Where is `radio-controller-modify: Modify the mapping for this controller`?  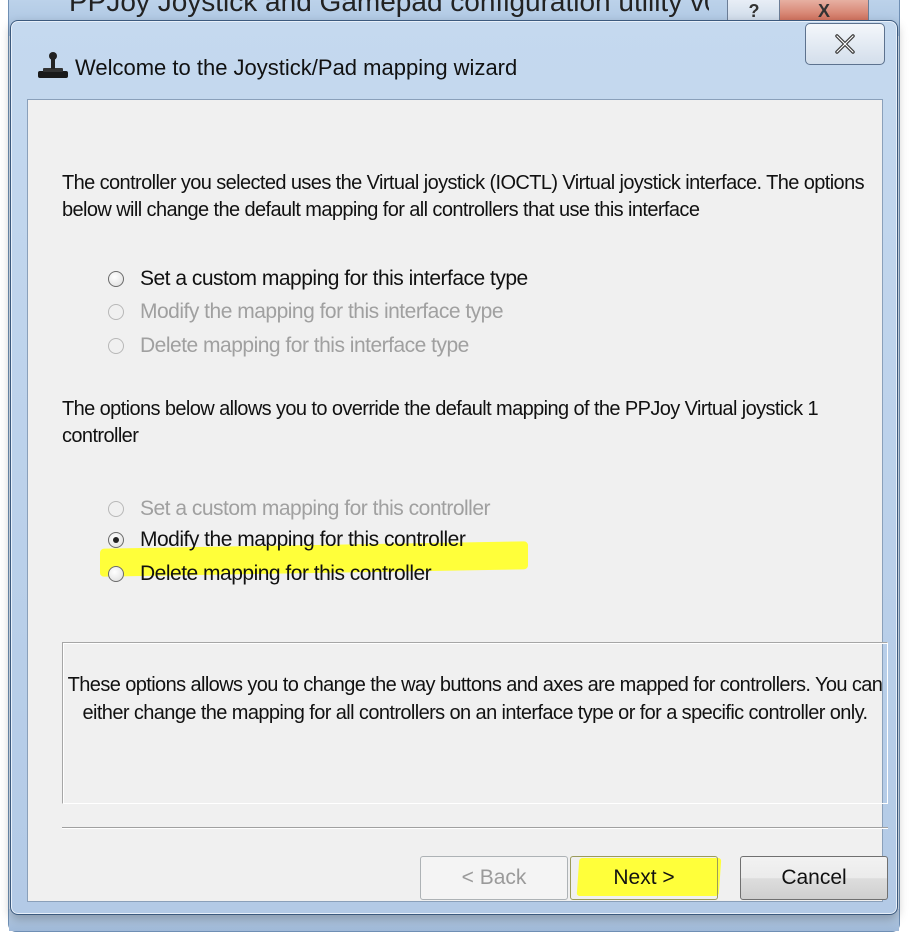 radio-controller-modify: Modify the mapping for this controller is located at coordinates (287, 540).